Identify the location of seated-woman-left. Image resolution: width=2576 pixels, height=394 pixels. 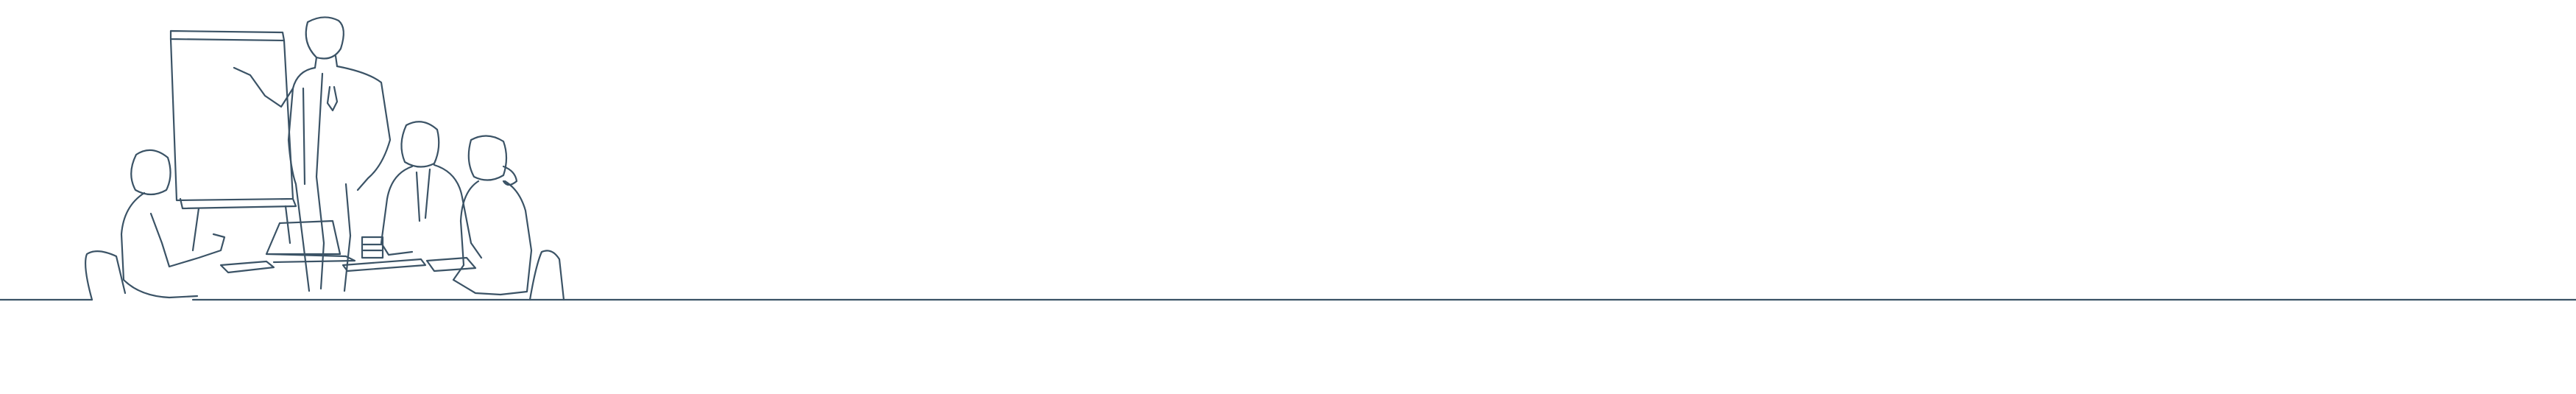
(155, 225).